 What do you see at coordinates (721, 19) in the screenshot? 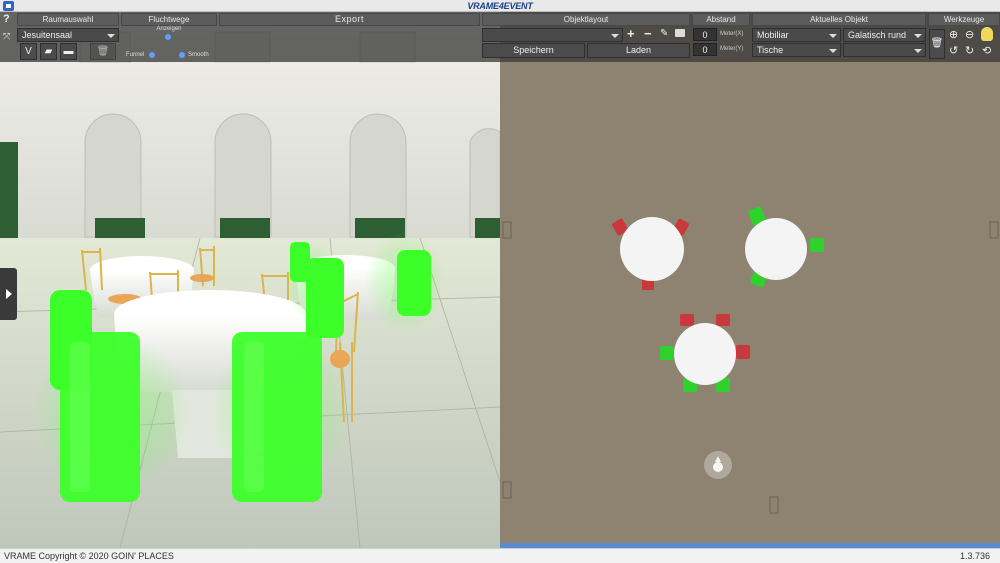
I see `abstand-header: Abstand` at bounding box center [721, 19].